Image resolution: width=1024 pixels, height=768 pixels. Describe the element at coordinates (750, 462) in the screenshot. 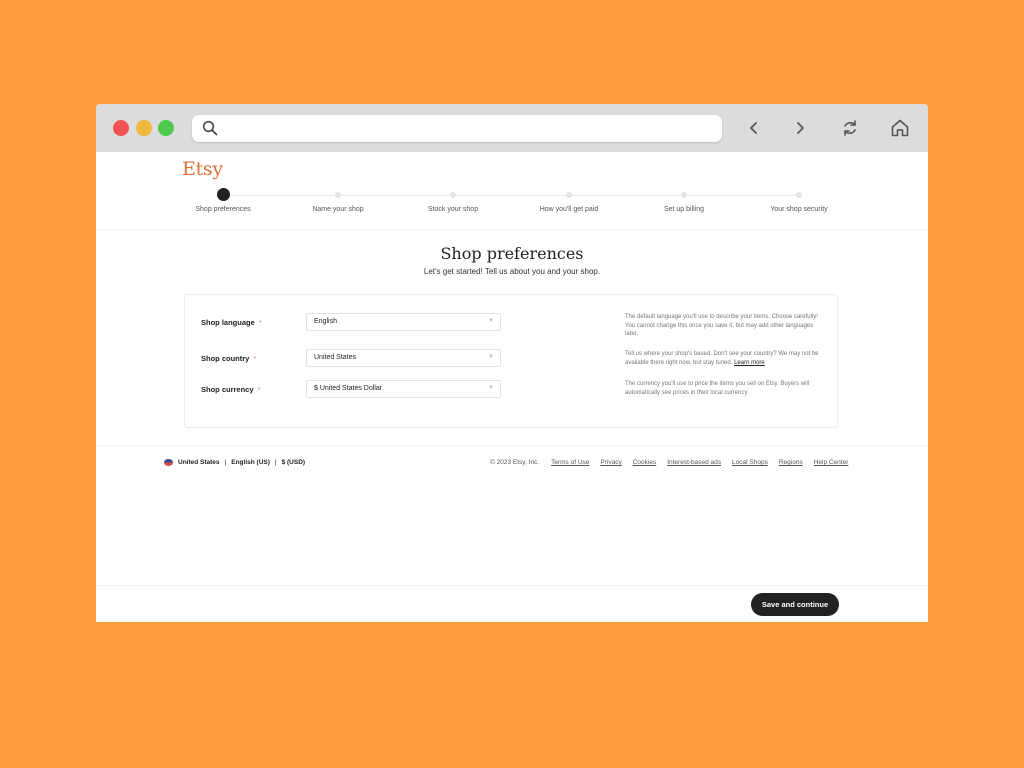

I see `local-shops-link: Local Shops` at that location.